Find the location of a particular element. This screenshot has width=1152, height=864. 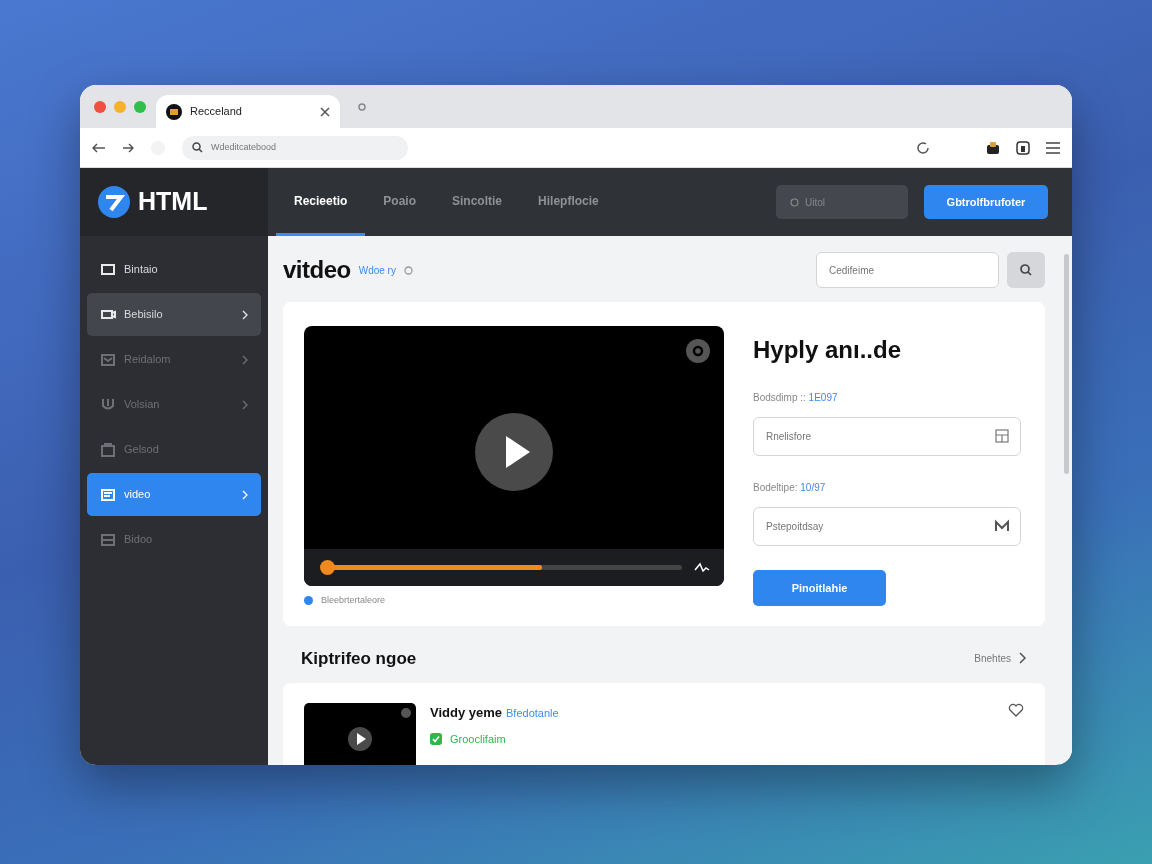

video-link: Bfedotanle is located at coordinates (532, 712).